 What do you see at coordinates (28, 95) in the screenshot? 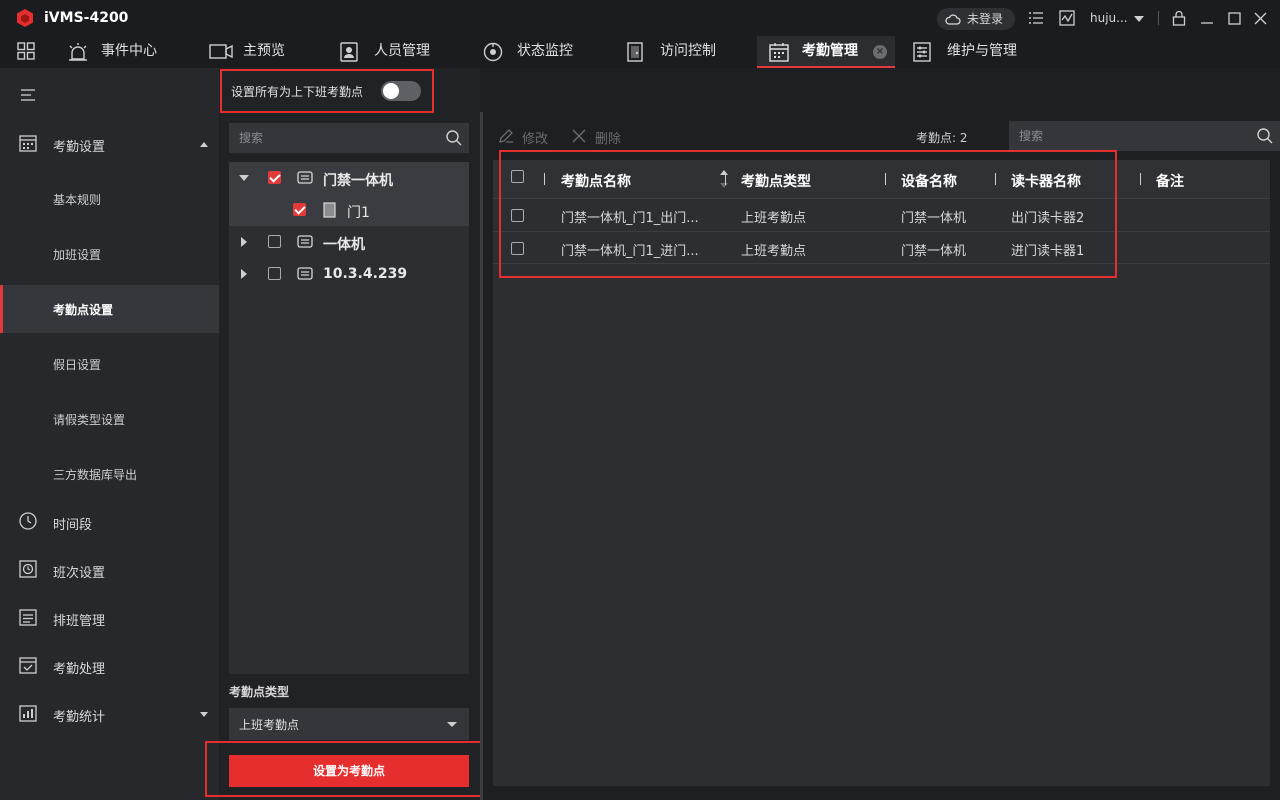
I see `menu-collapse-icon` at bounding box center [28, 95].